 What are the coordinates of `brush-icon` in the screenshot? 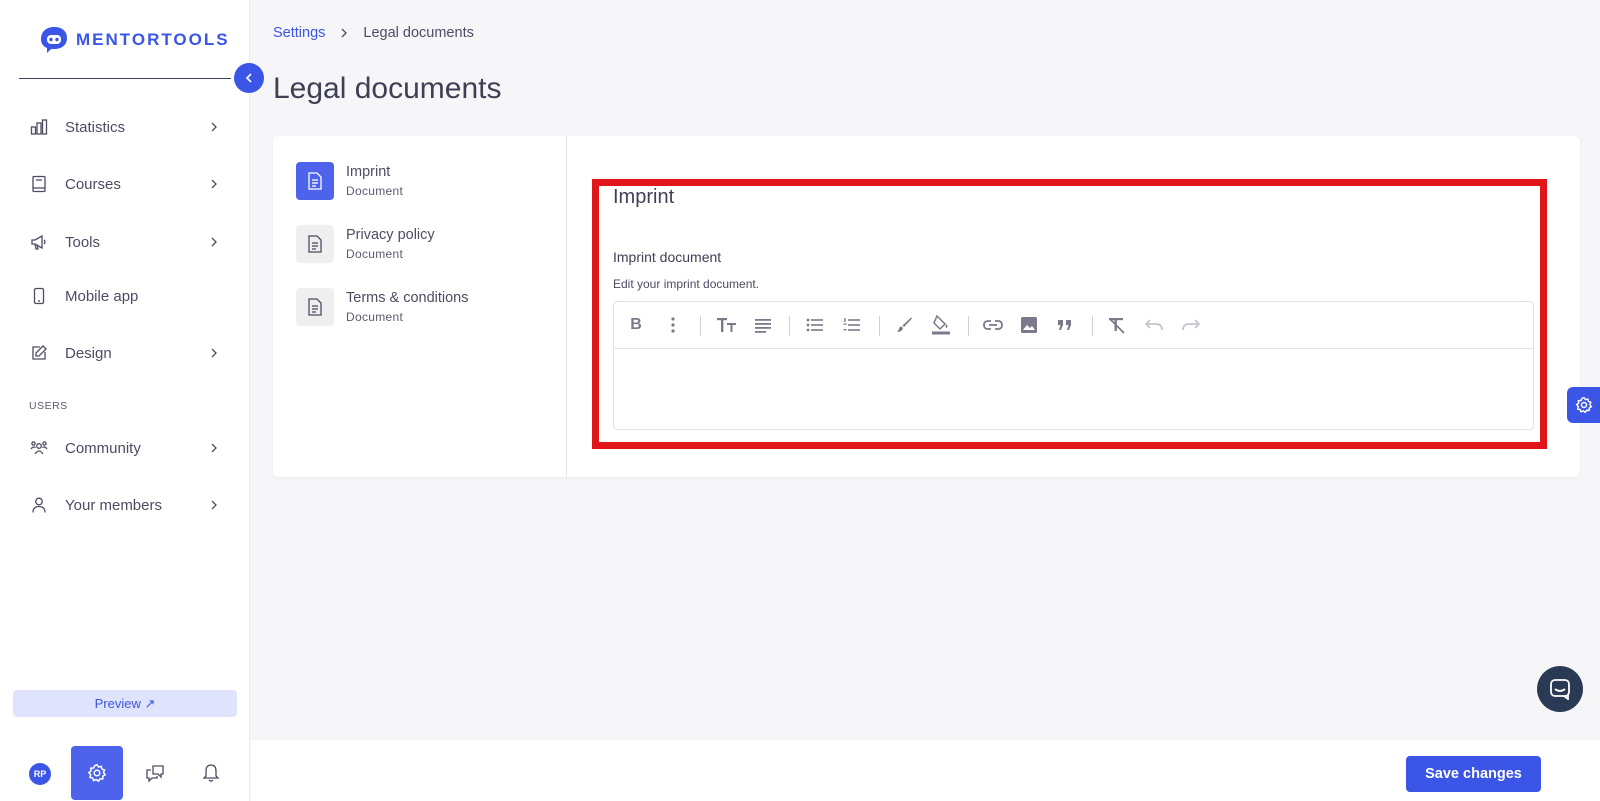 It's located at (904, 324).